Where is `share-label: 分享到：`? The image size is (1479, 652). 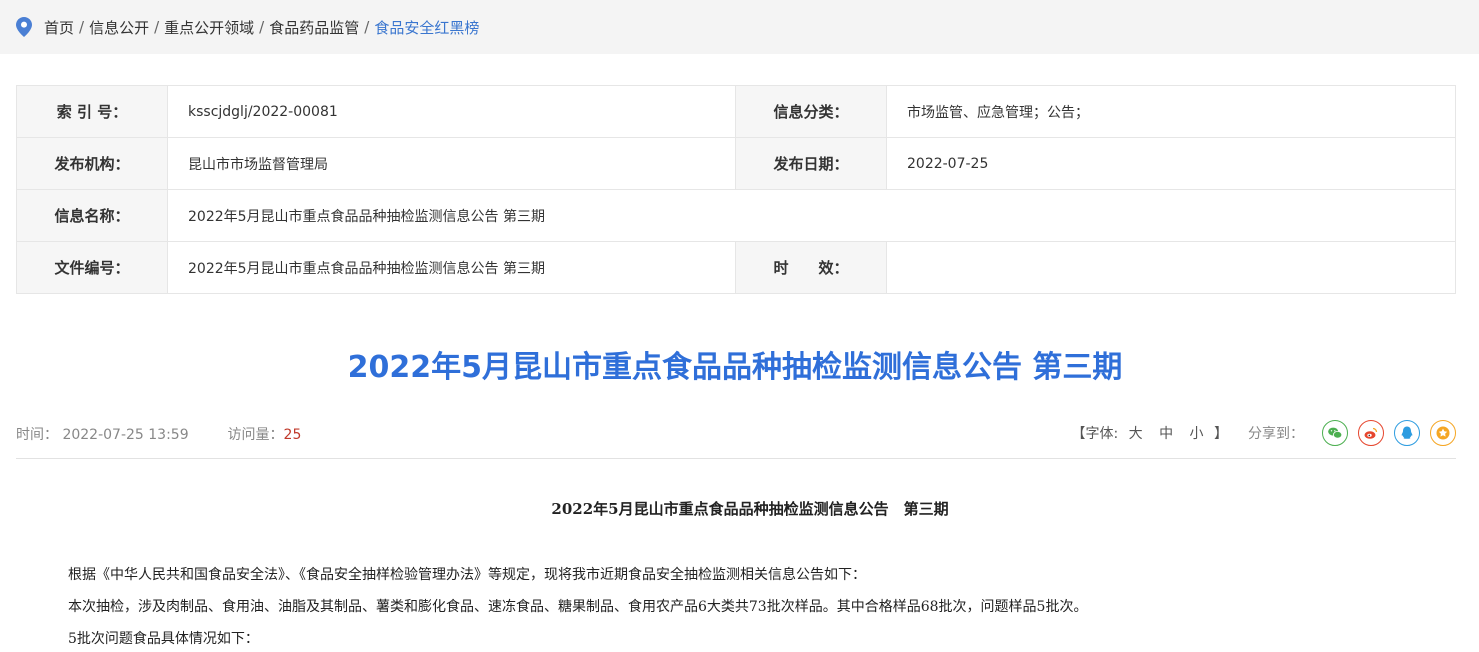 share-label: 分享到： is located at coordinates (1276, 434).